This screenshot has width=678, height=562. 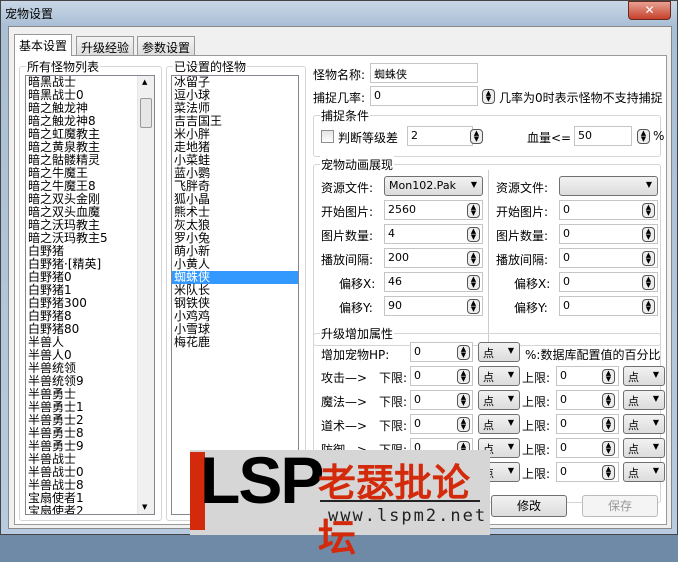 What do you see at coordinates (603, 136) in the screenshot?
I see `hp-input: 50` at bounding box center [603, 136].